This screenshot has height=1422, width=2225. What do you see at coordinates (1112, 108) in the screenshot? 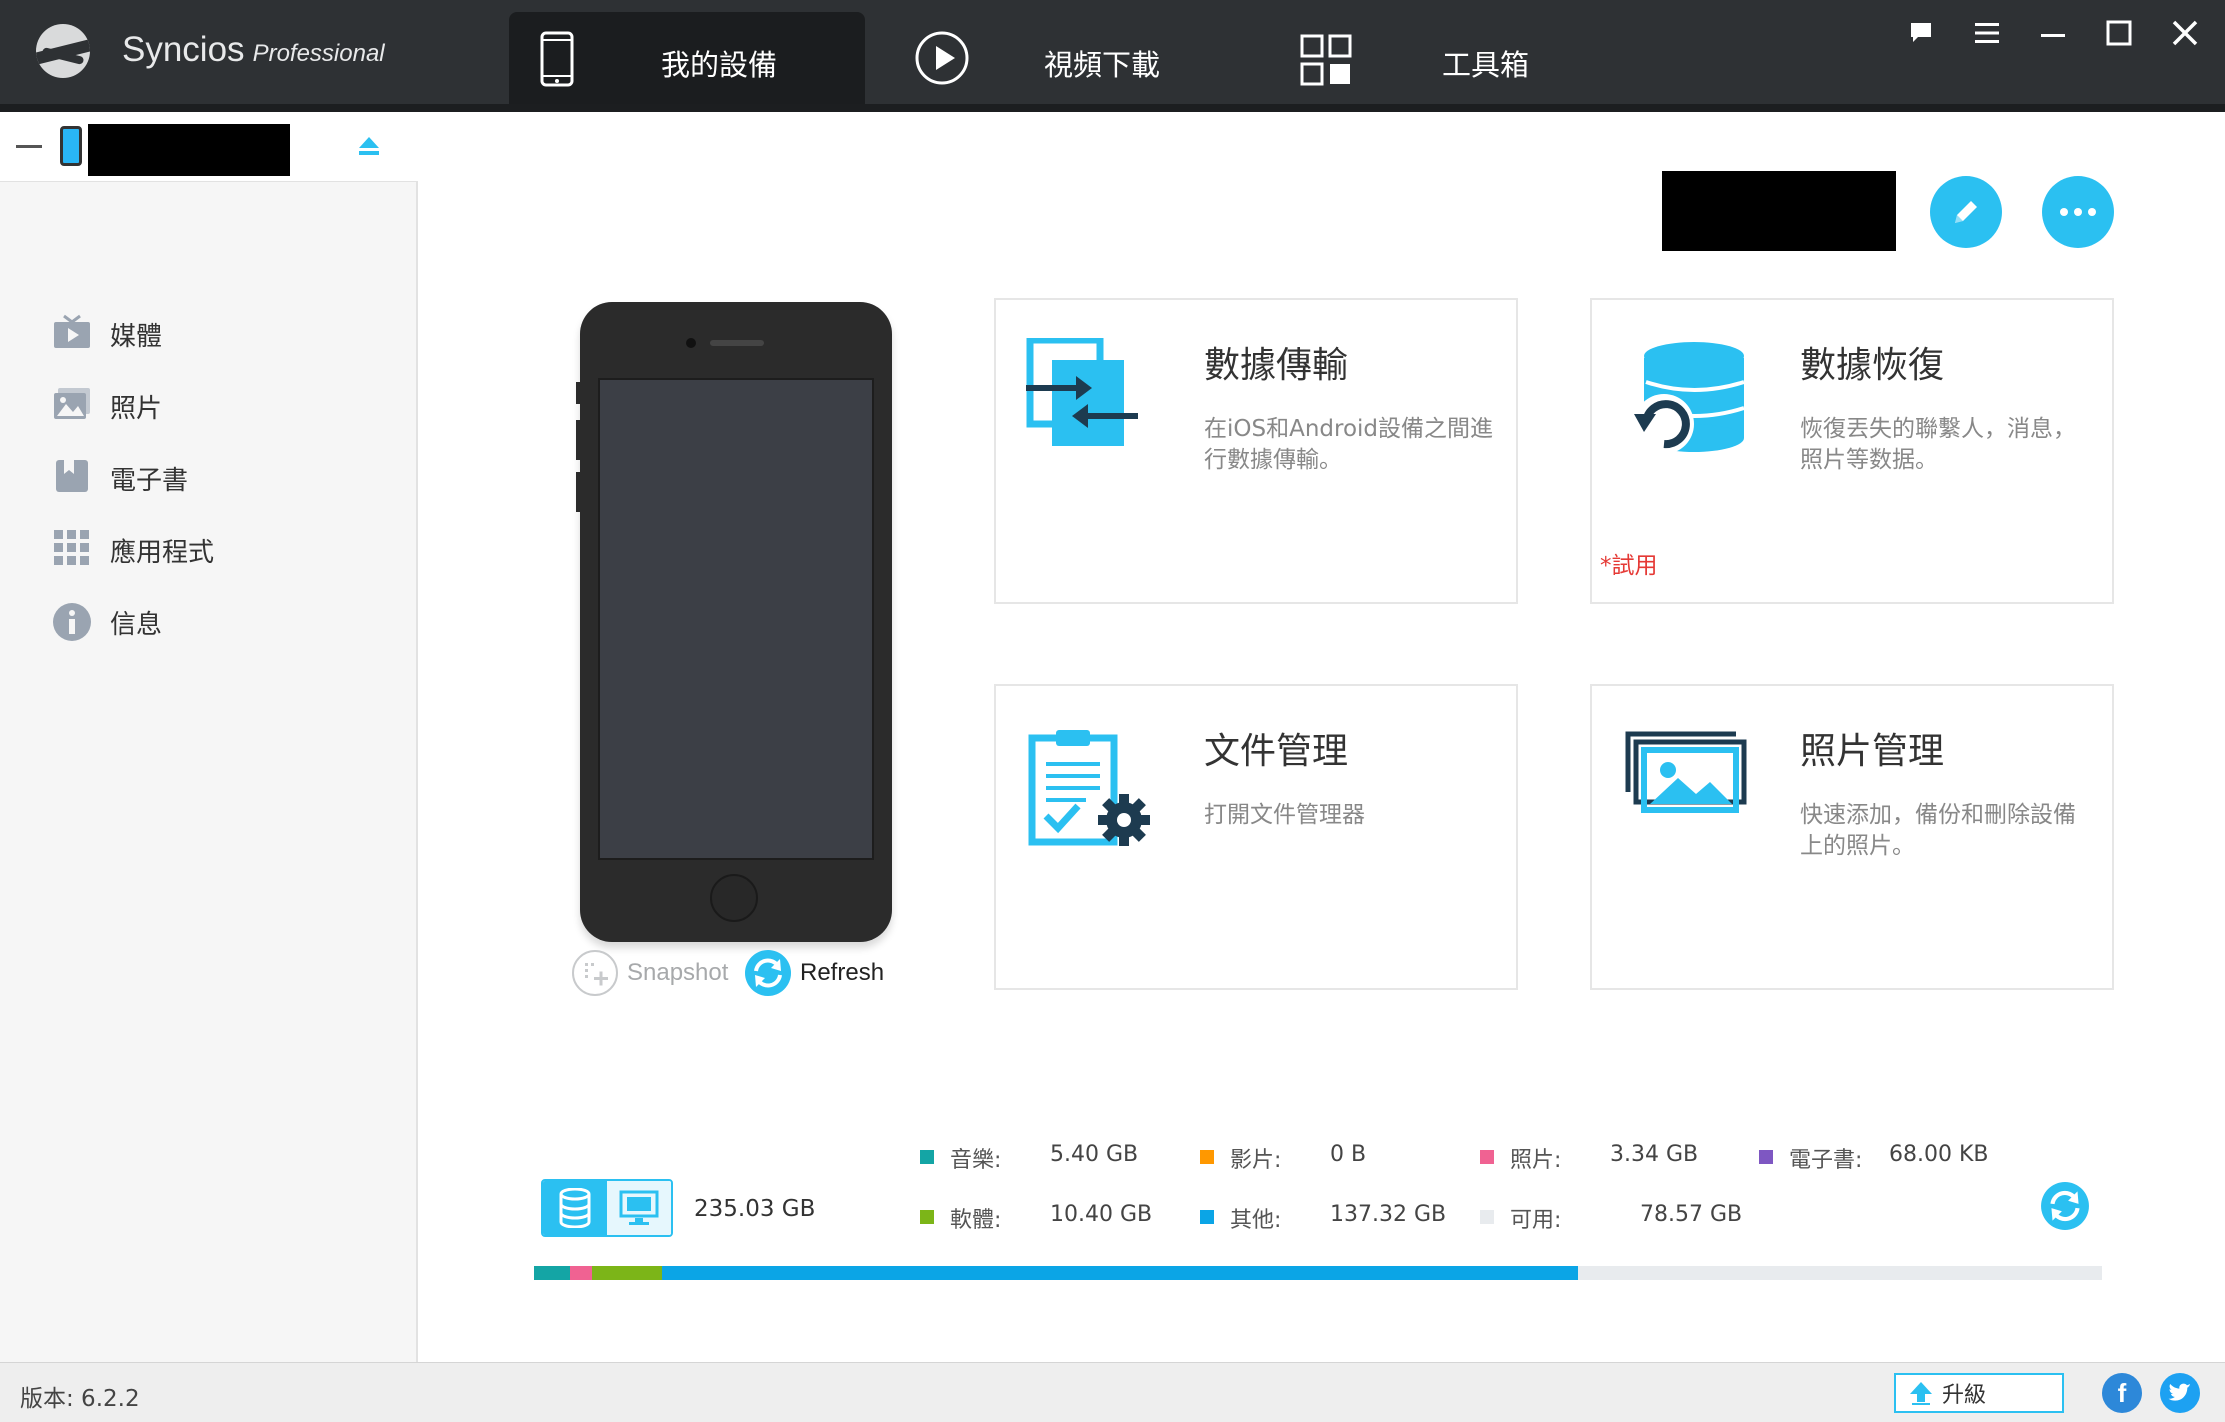
I see `title-bar-divider` at bounding box center [1112, 108].